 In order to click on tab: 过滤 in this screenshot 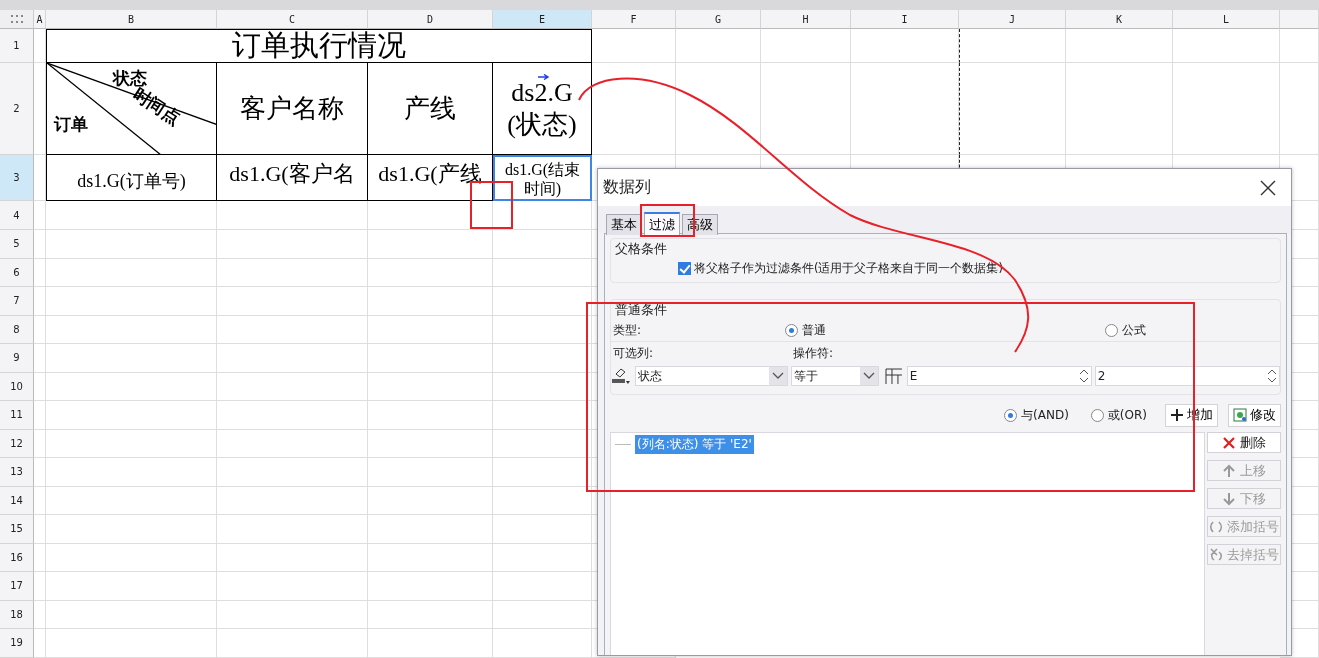, I will do `click(662, 223)`.